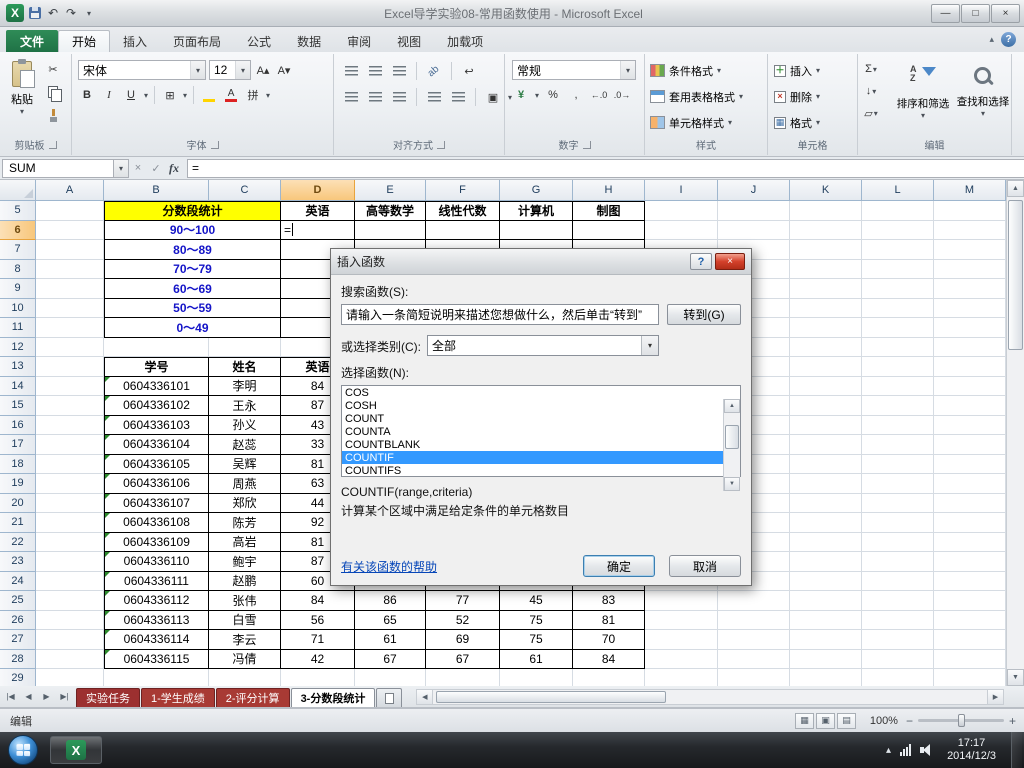 The width and height of the screenshot is (1024, 768). I want to click on cell-r5-c6: 制图, so click(609, 211).